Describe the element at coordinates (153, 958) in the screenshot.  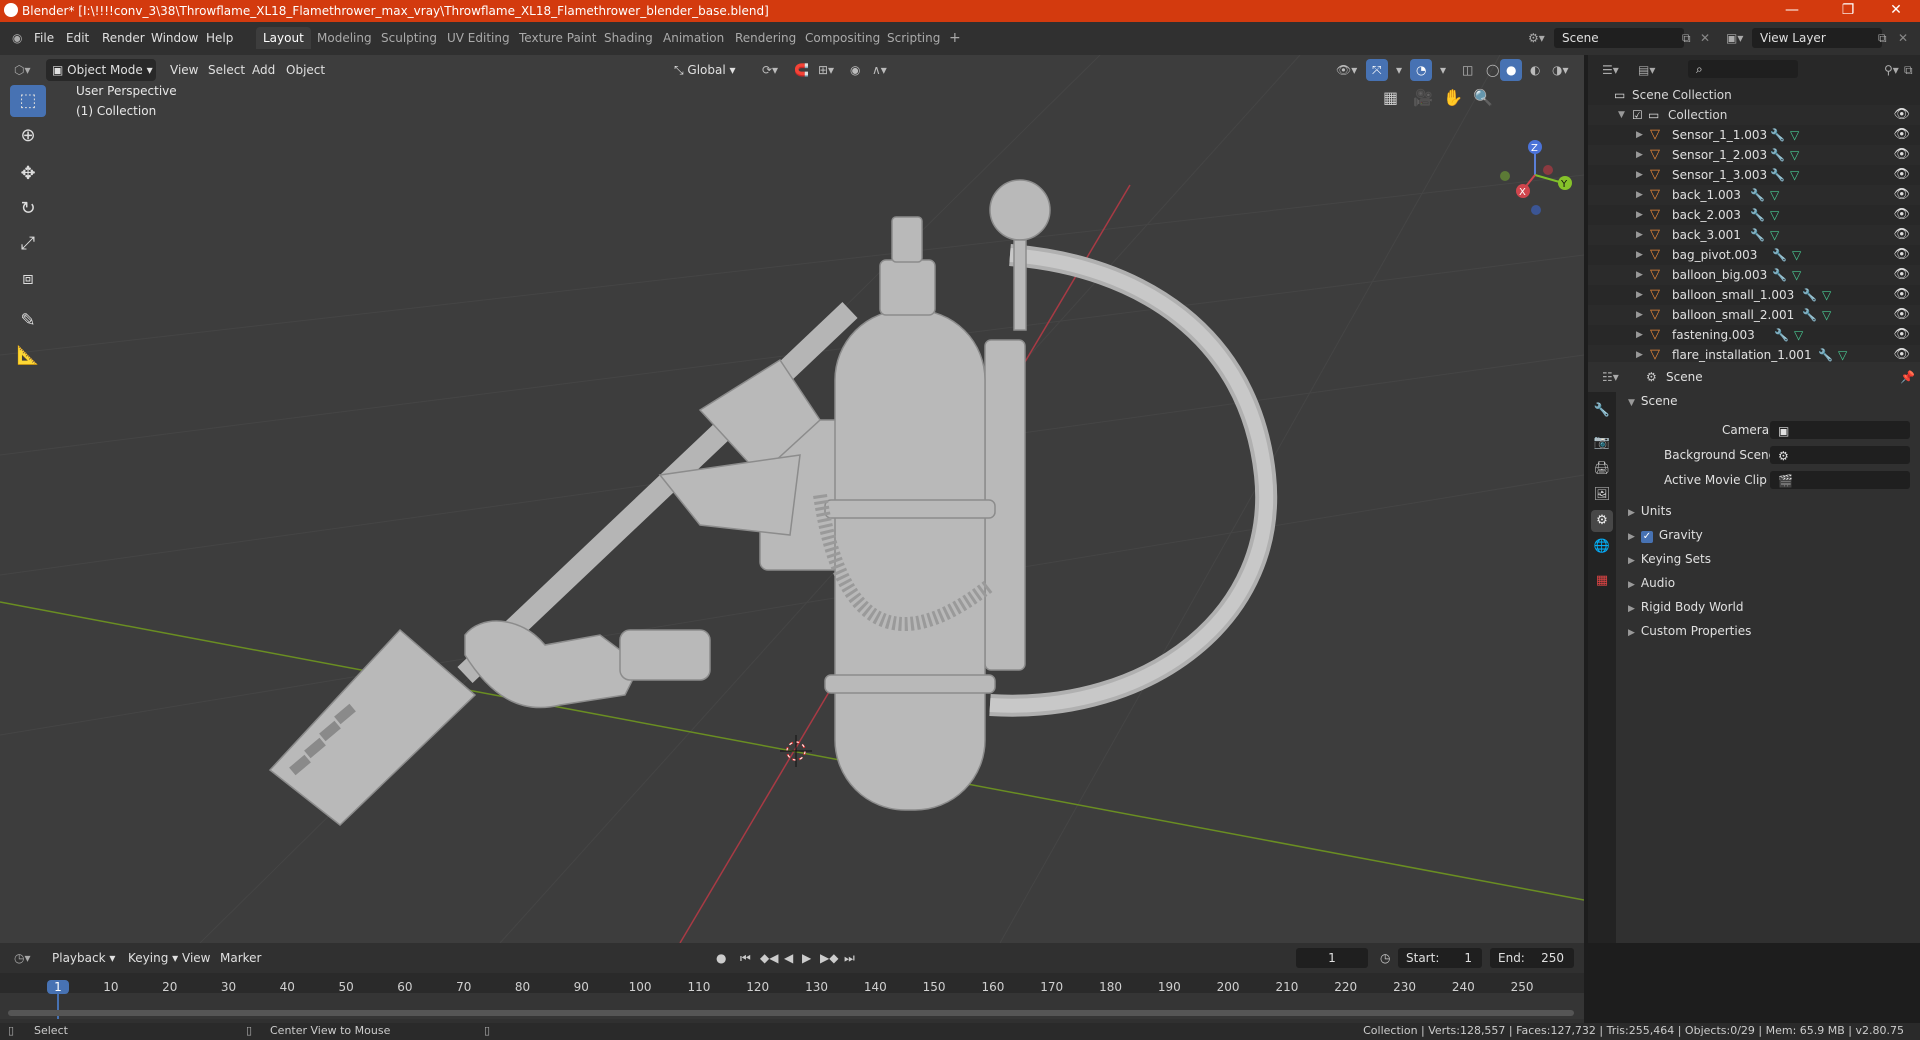
I see `timeline-menu-keying: Keying ▾` at that location.